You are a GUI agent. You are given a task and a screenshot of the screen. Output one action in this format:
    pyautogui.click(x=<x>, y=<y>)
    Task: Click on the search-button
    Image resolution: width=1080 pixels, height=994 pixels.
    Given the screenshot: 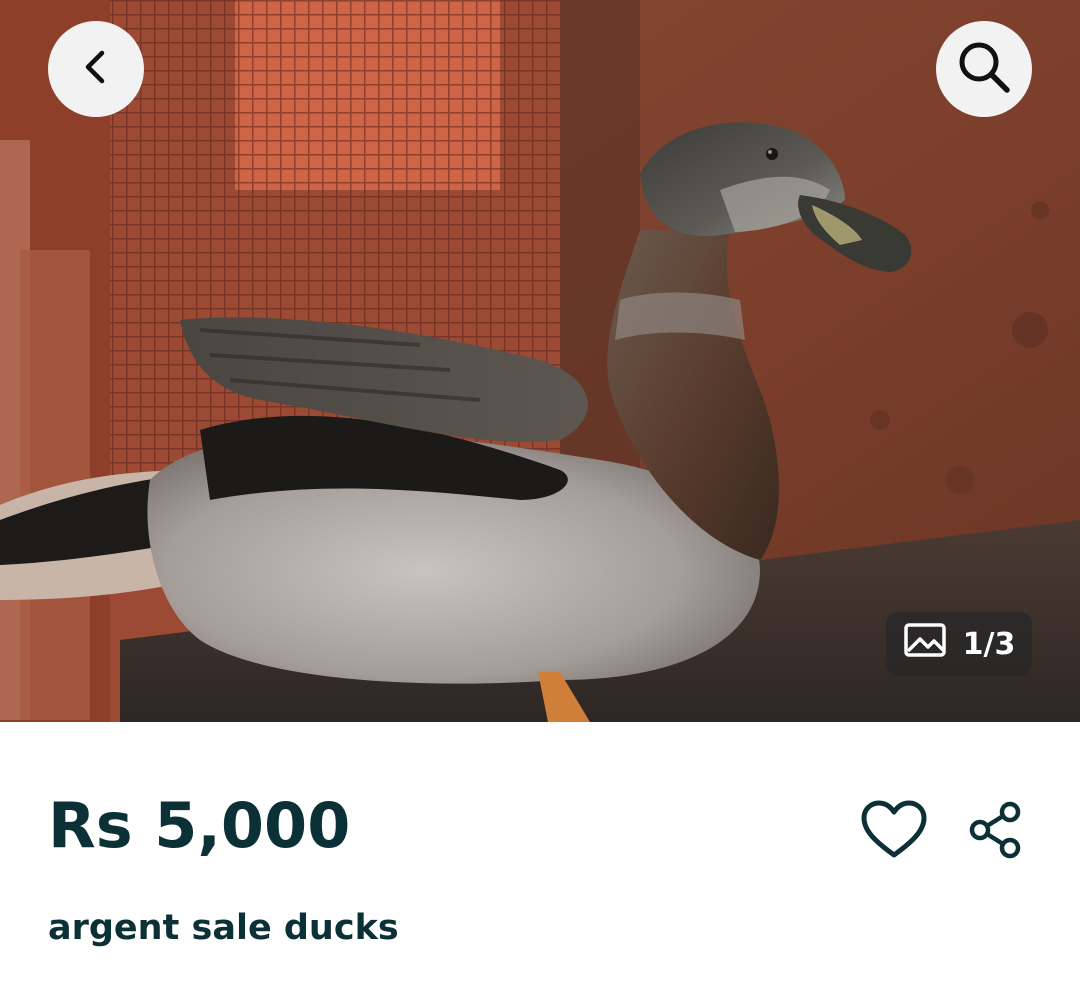 What is the action you would take?
    pyautogui.click(x=984, y=69)
    